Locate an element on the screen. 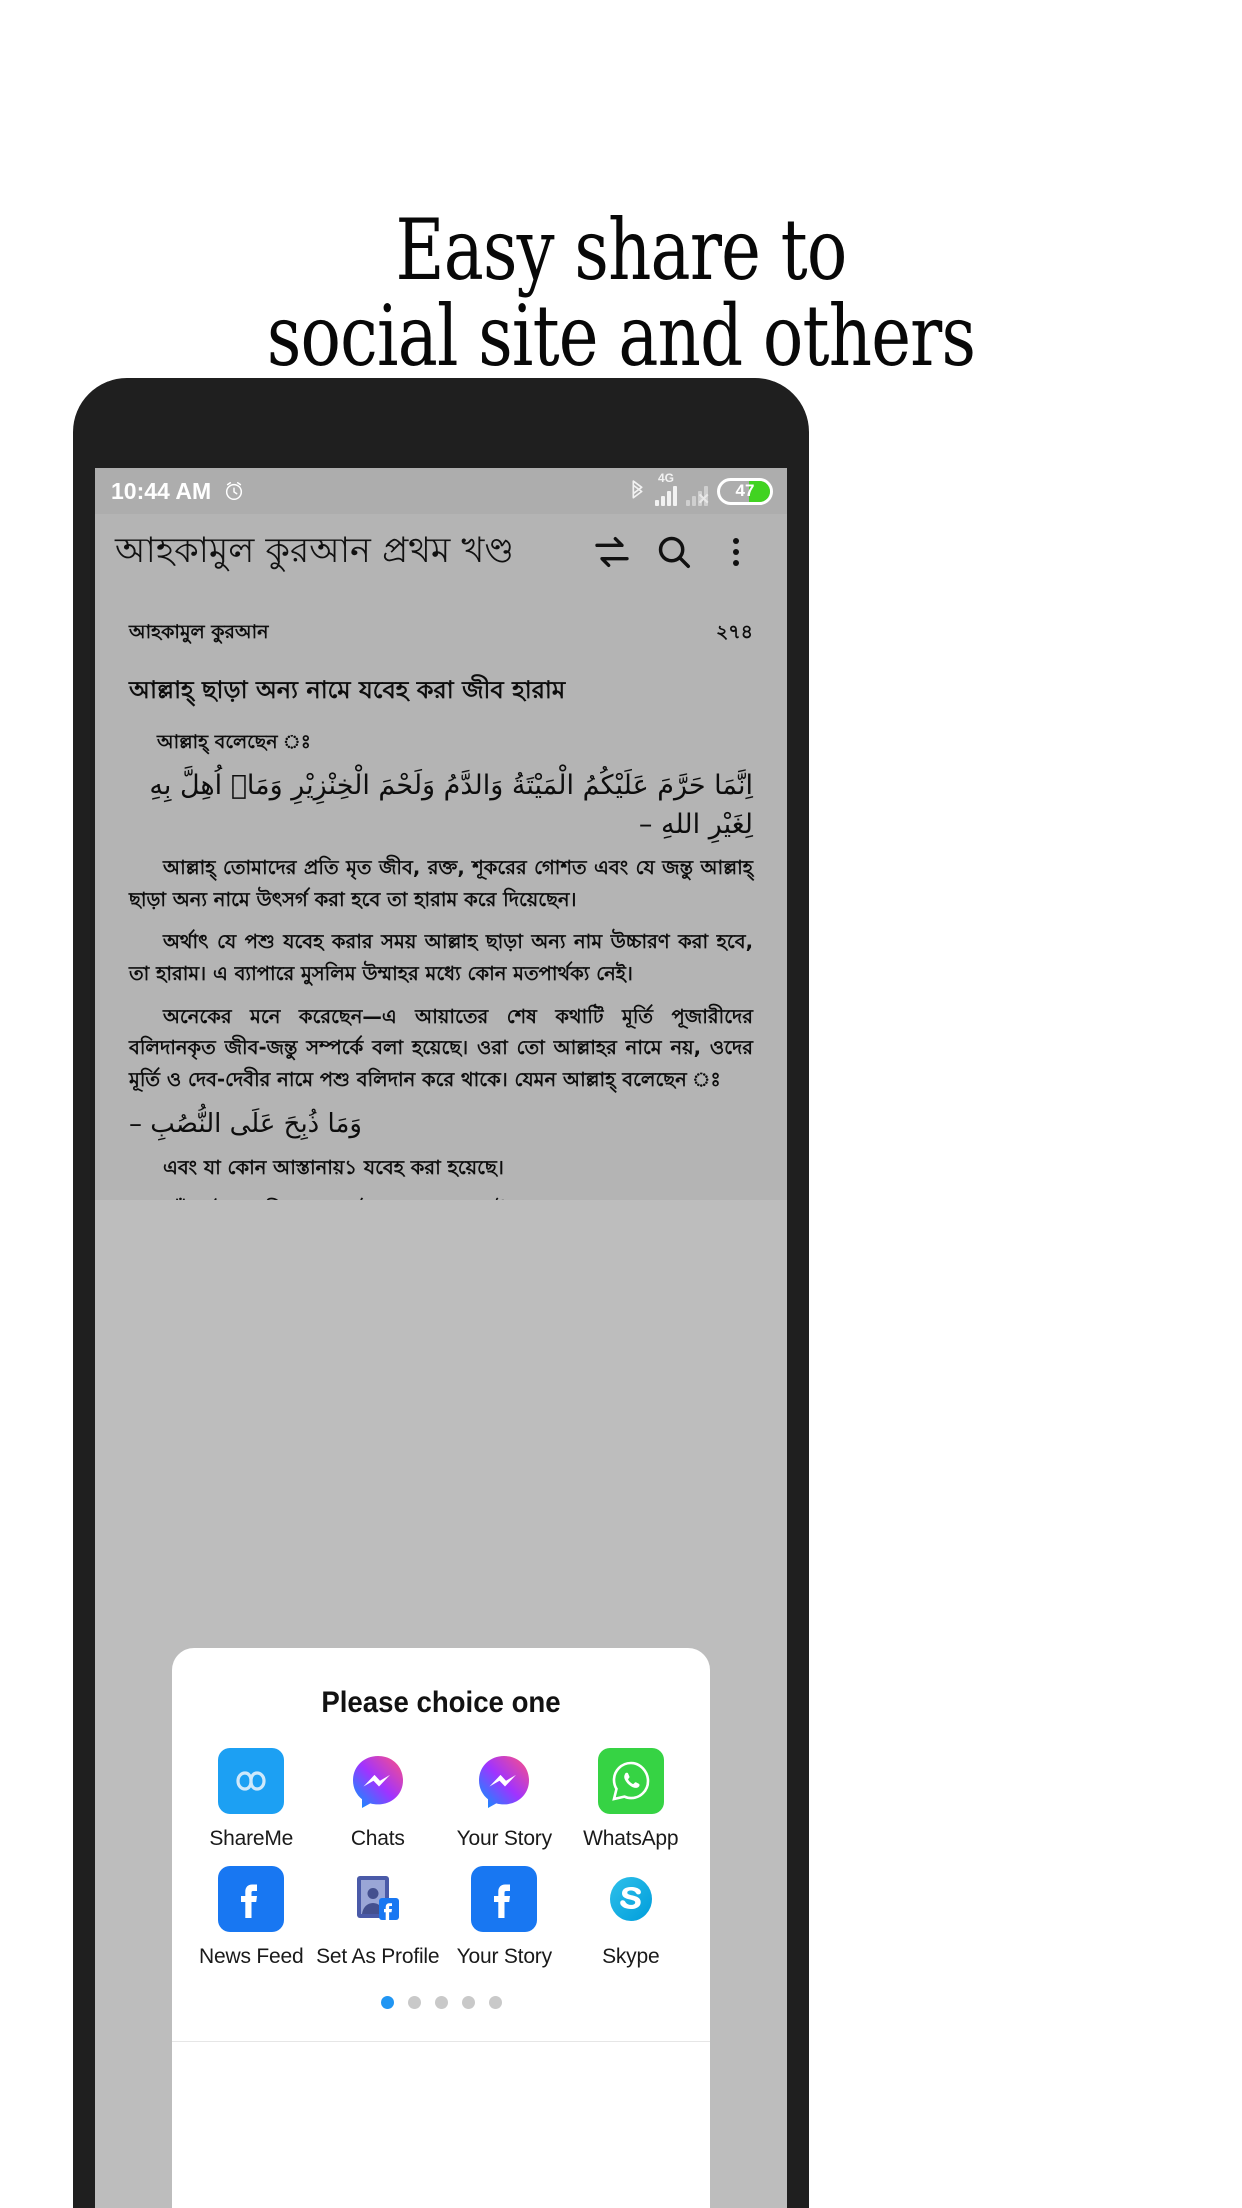  network-label: 4G is located at coordinates (666, 478).